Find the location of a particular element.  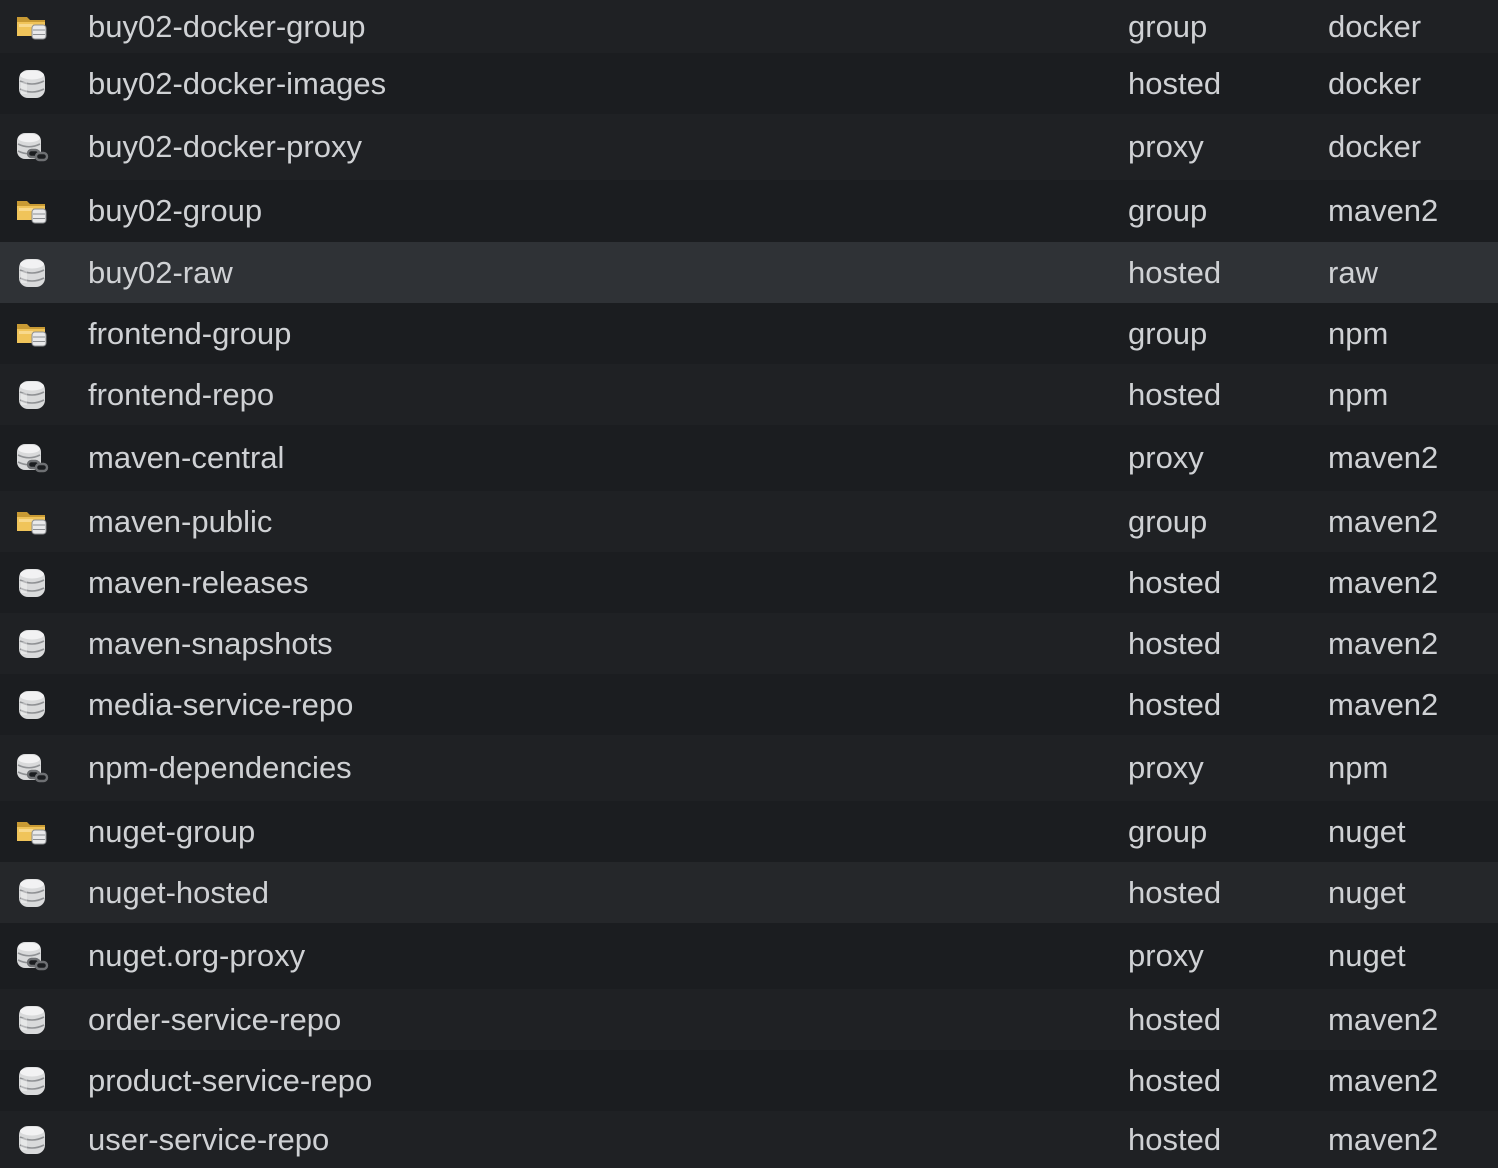

repository-name: buy02-docker-group is located at coordinates (226, 27).